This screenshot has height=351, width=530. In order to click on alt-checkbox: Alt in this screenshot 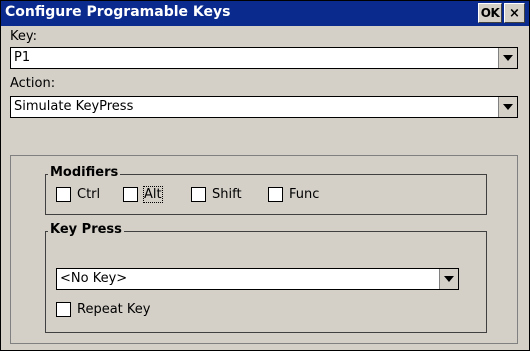, I will do `click(143, 194)`.